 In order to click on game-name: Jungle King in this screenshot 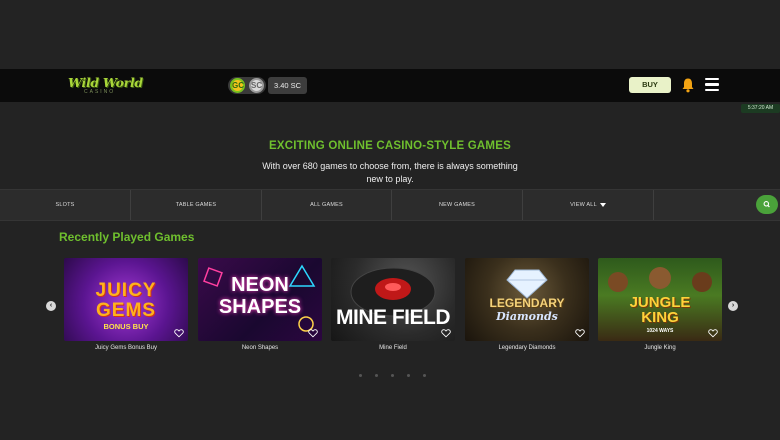, I will do `click(660, 348)`.